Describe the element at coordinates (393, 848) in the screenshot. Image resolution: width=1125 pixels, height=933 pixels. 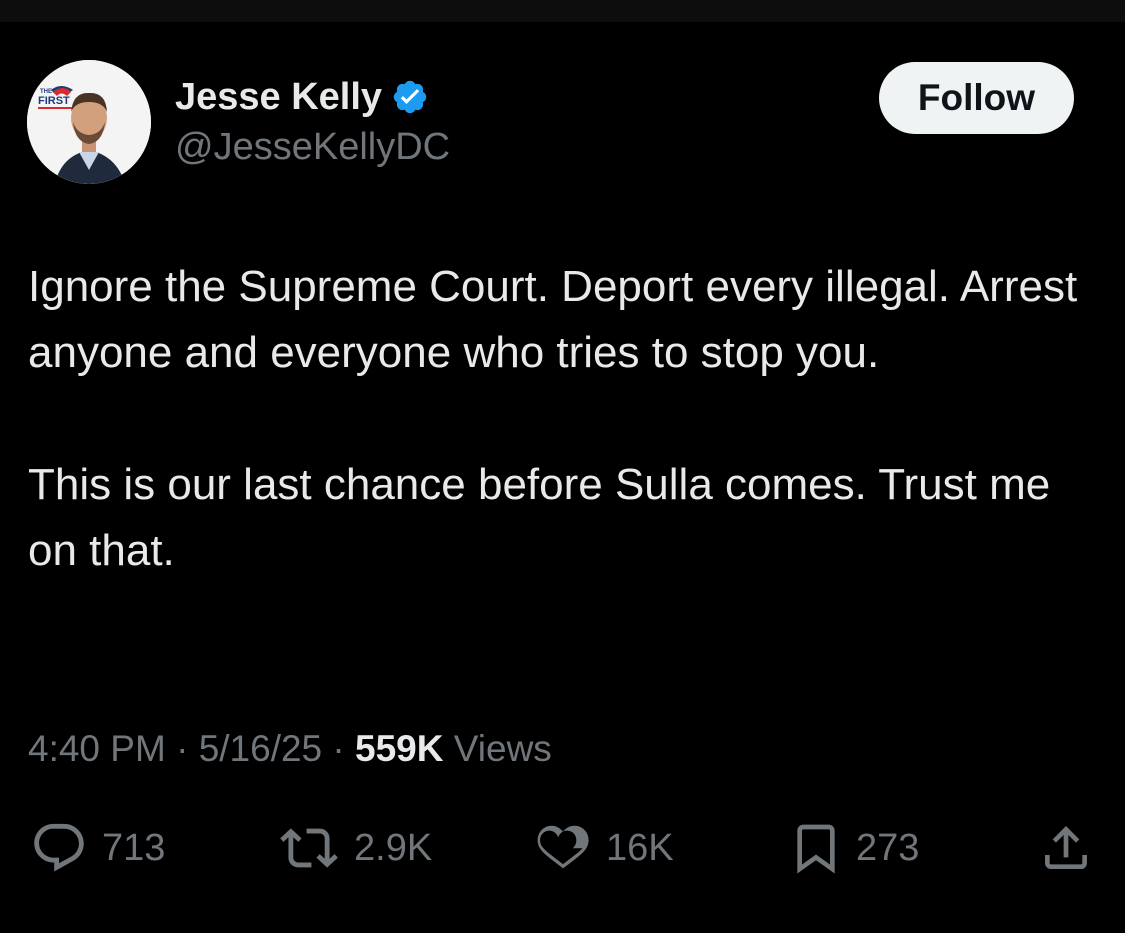
I see `repost-count: 2.9K` at that location.